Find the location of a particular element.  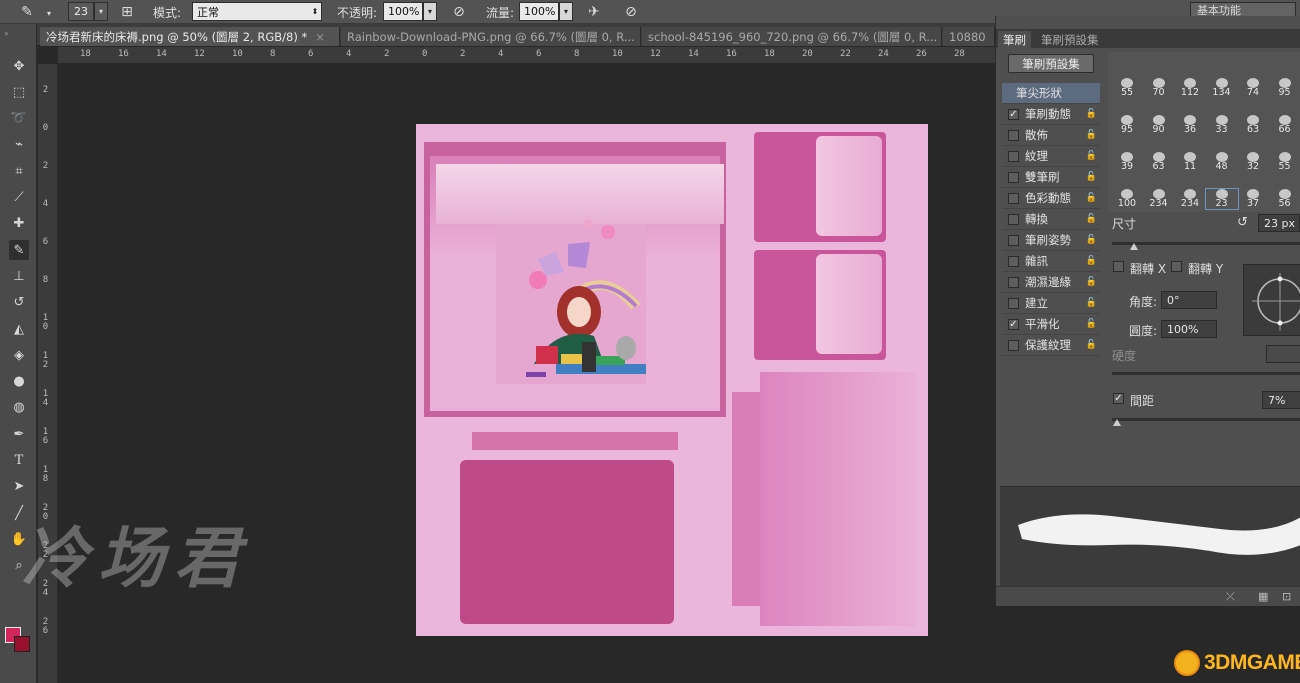

pressure-size-icon: ⊘ is located at coordinates (631, 12).